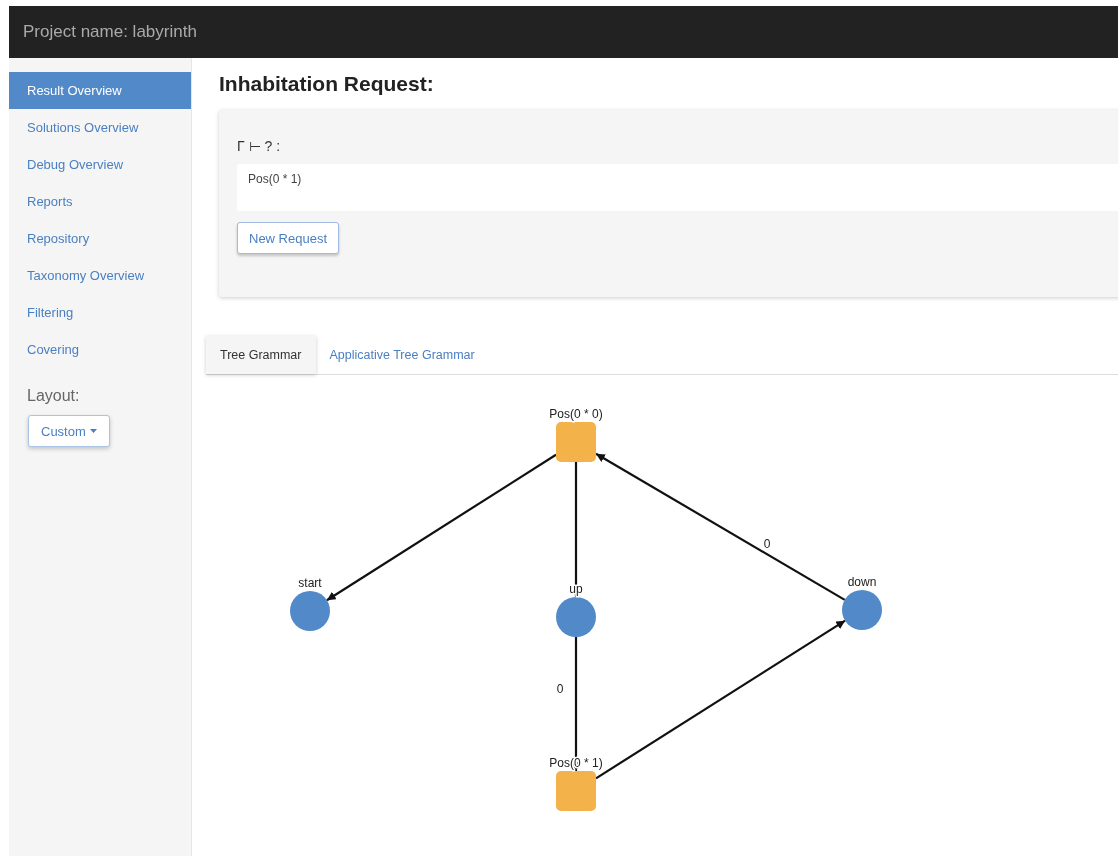 The width and height of the screenshot is (1118, 856). I want to click on sidebar-item: Solutions Overview, so click(100, 127).